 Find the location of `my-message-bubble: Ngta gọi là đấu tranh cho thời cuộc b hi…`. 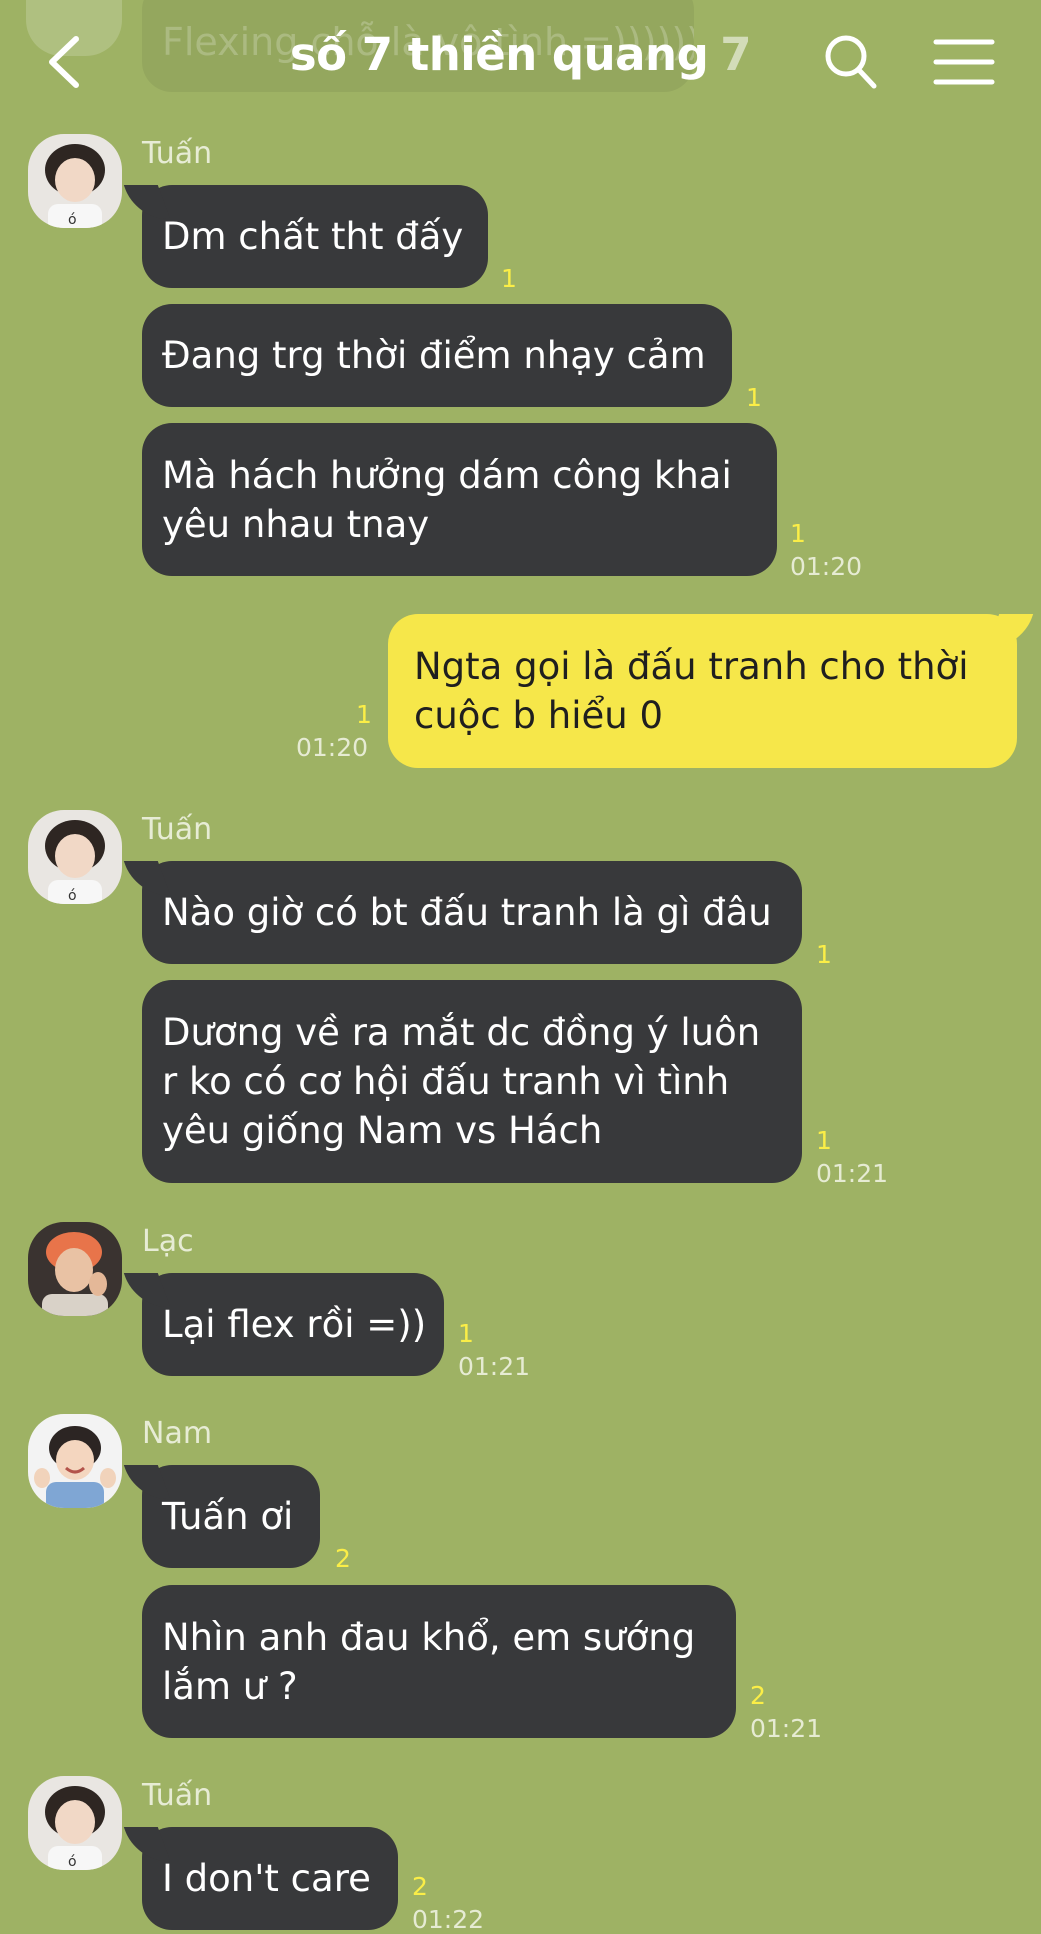

my-message-bubble: Ngta gọi là đấu tranh cho thời cuộc b hi… is located at coordinates (702, 691).